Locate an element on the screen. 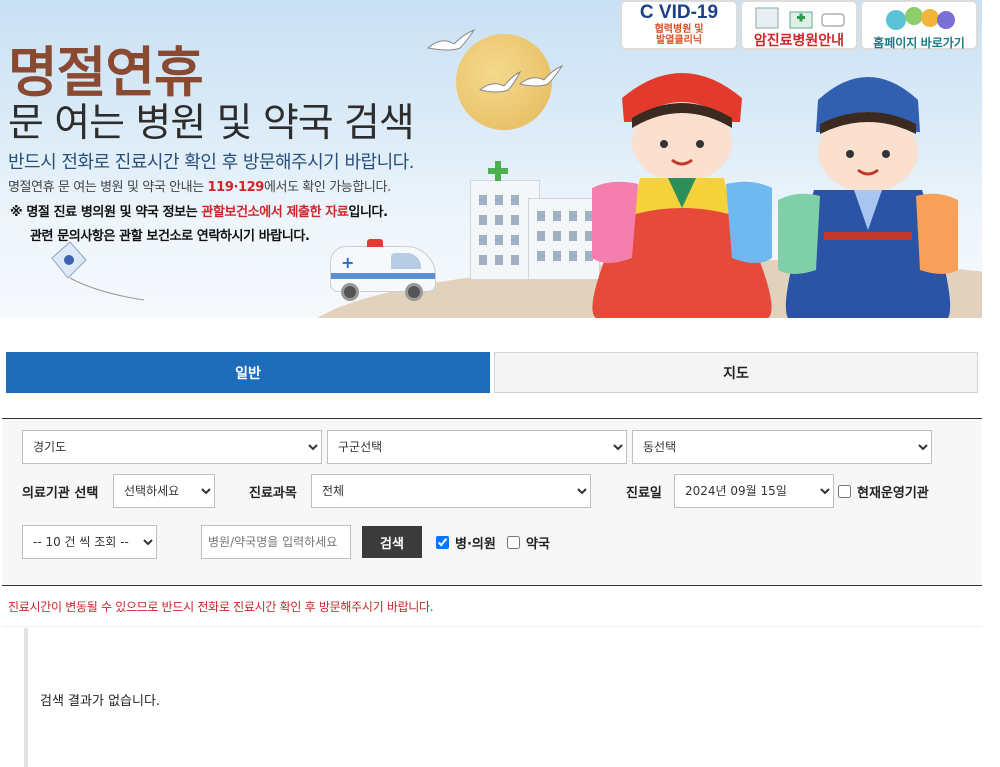  banner-subtitle: 문 여는 병원 및 약국 검색 is located at coordinates (211, 123).